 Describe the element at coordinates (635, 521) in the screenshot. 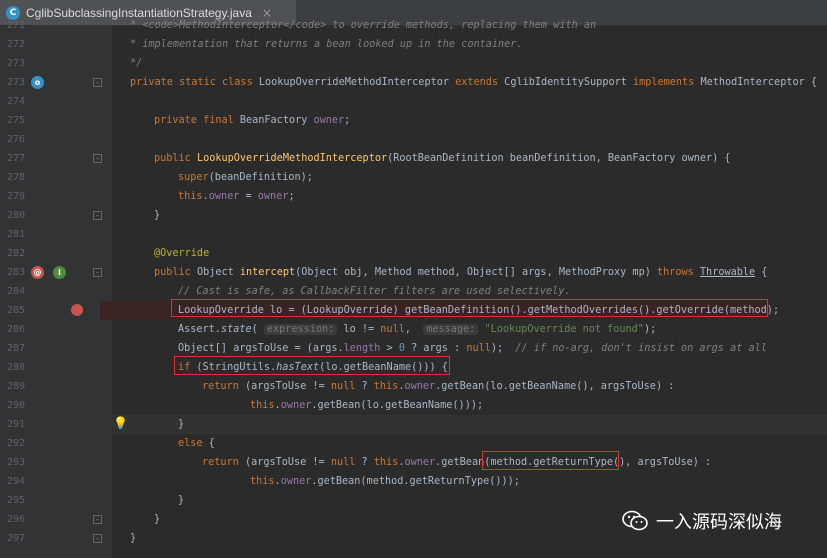

I see `wechat-icon` at that location.